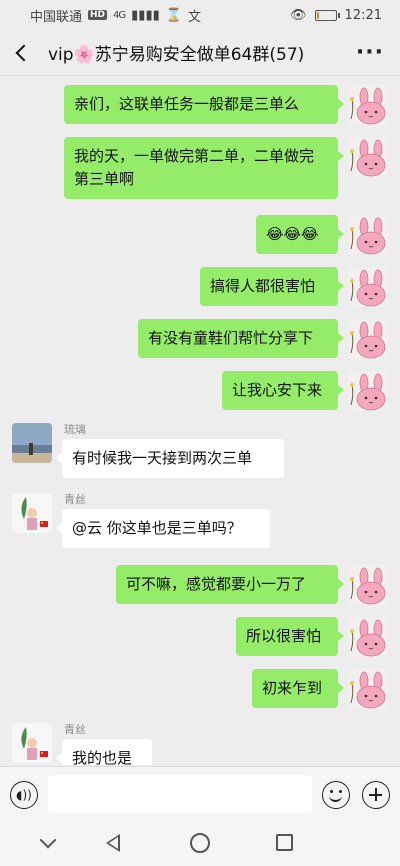 This screenshot has height=866, width=400. Describe the element at coordinates (376, 795) in the screenshot. I see `plus-icon` at that location.